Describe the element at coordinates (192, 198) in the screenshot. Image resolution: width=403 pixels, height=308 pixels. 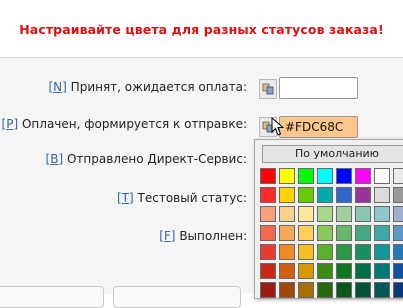
I see `status-label: Тестовый статус:` at that location.